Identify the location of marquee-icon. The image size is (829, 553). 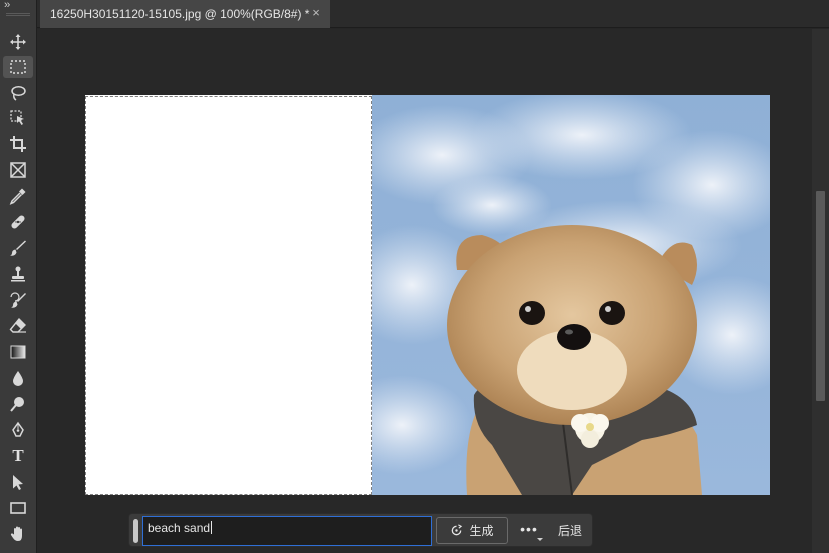
(18, 67).